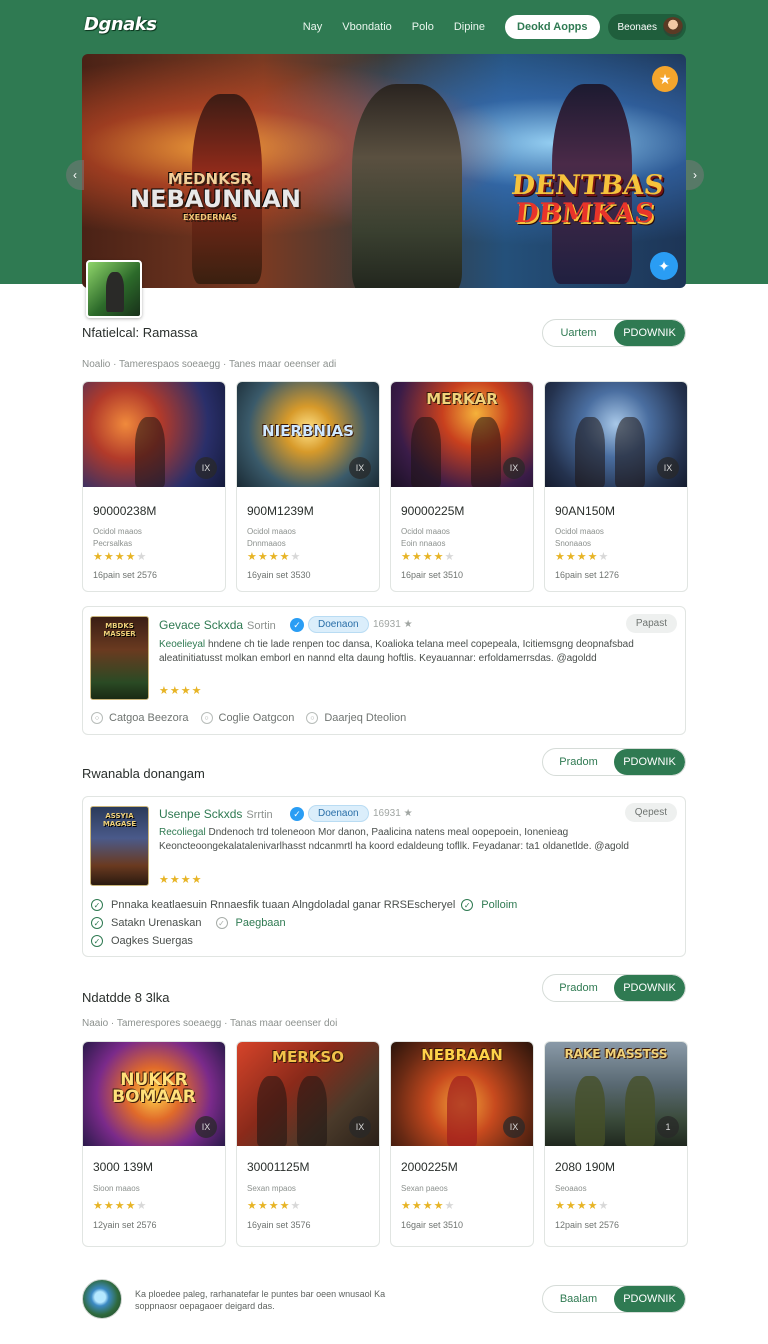 The width and height of the screenshot is (768, 1344). What do you see at coordinates (279, 575) in the screenshot?
I see `game-stats: 16yain set 3530` at bounding box center [279, 575].